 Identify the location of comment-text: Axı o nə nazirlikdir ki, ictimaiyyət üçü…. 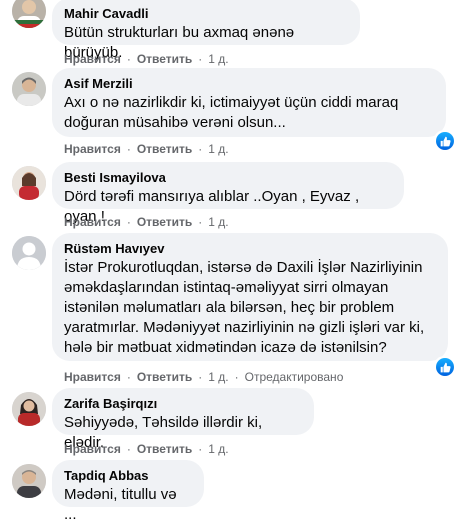
(231, 112).